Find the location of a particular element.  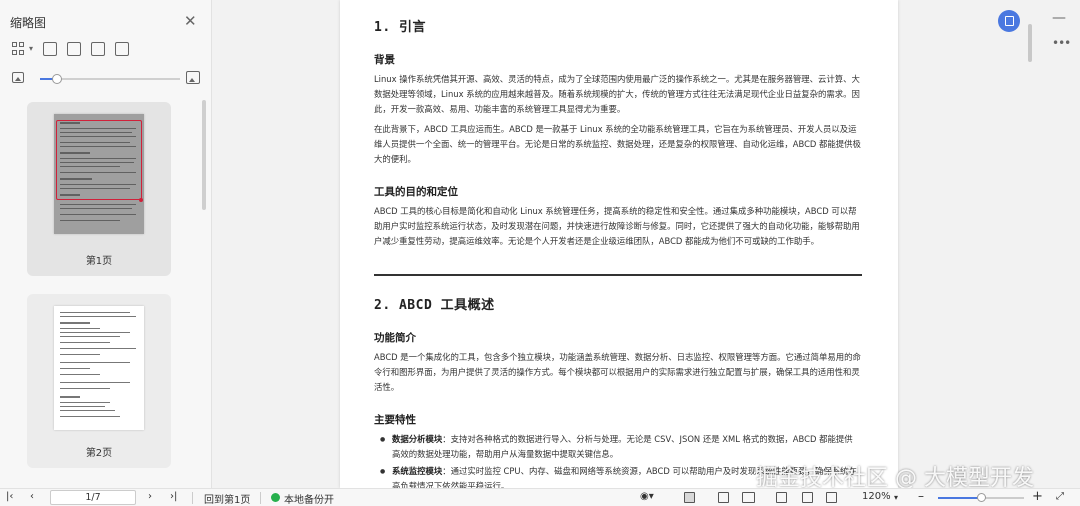

image-small-icon is located at coordinates (18, 77).